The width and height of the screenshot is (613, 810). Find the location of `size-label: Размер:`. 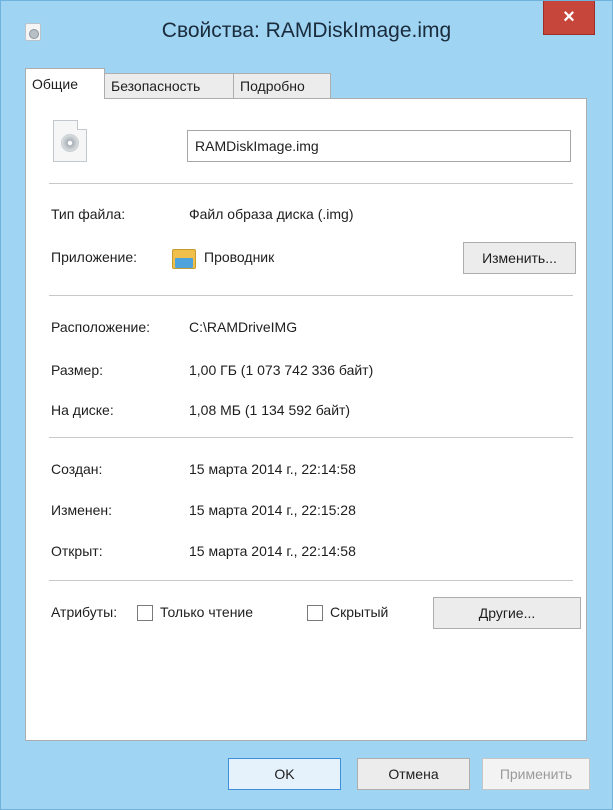

size-label: Размер: is located at coordinates (77, 370).